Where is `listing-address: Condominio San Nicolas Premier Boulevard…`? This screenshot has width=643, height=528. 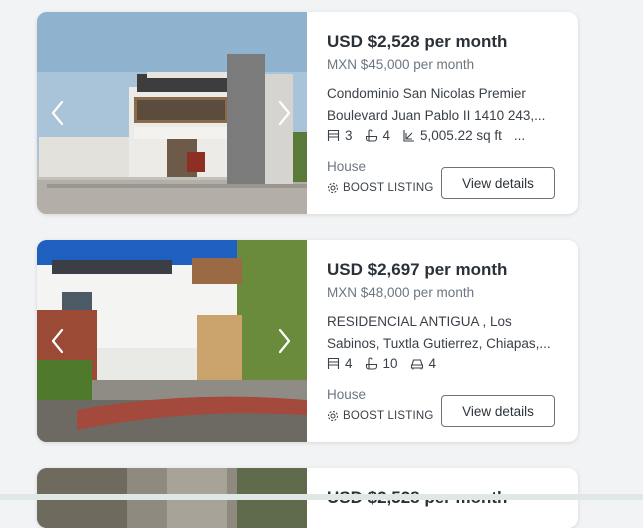
listing-address: Condominio San Nicolas Premier Boulevard… is located at coordinates (440, 105).